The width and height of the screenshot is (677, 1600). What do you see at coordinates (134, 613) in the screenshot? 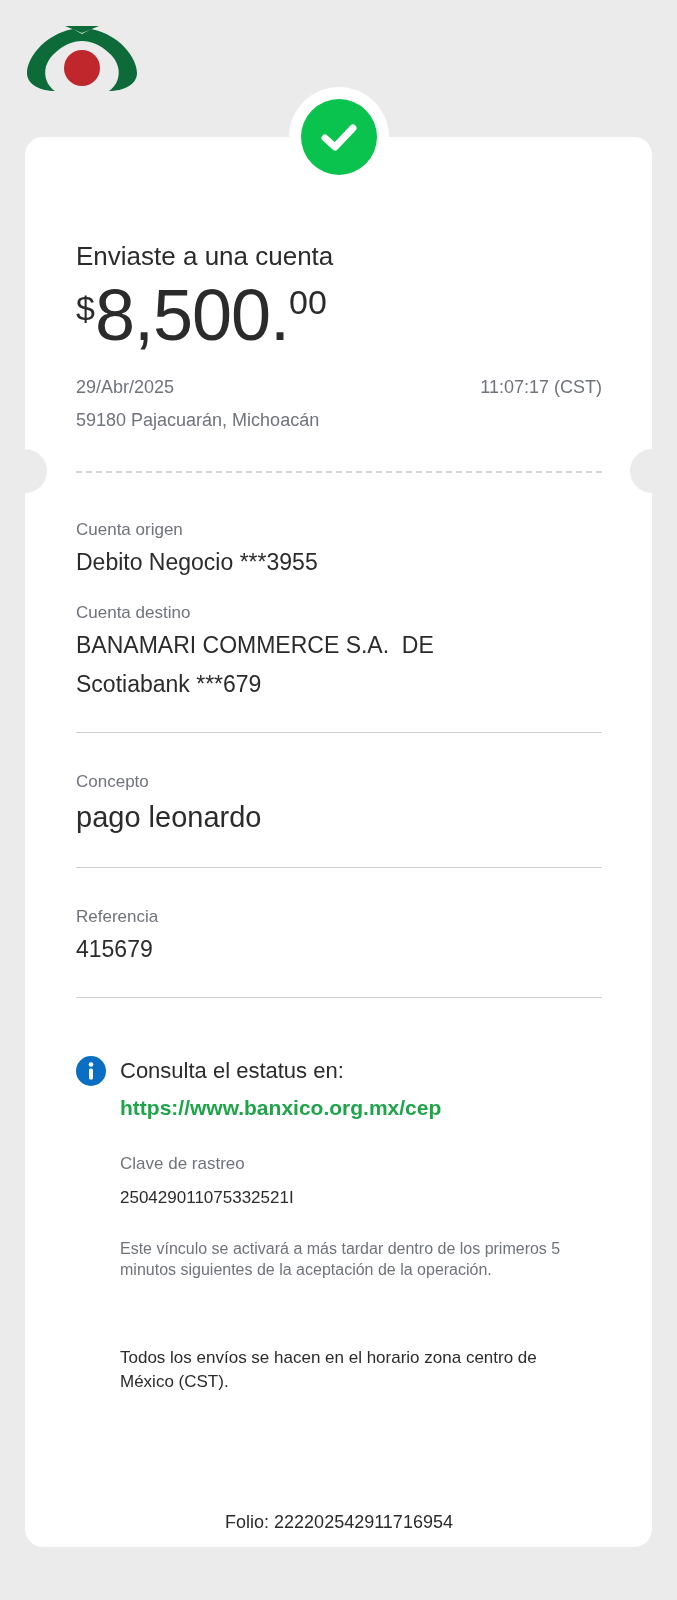
I see `field-label: Cuenta destino` at bounding box center [134, 613].